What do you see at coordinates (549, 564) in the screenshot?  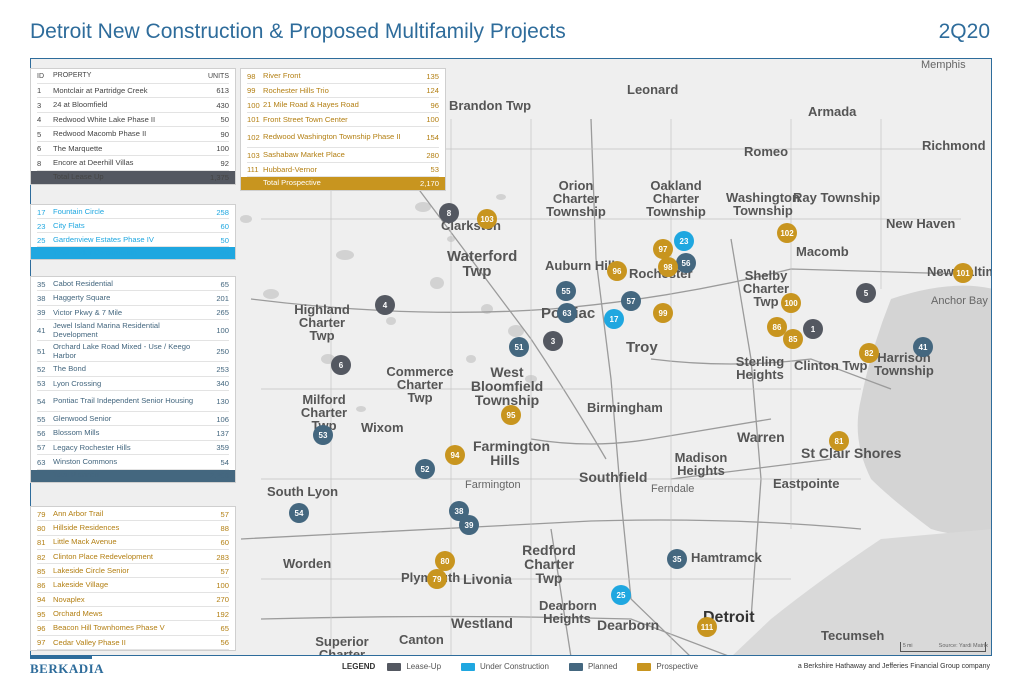 I see `place-label: Redford Charter Twp` at bounding box center [549, 564].